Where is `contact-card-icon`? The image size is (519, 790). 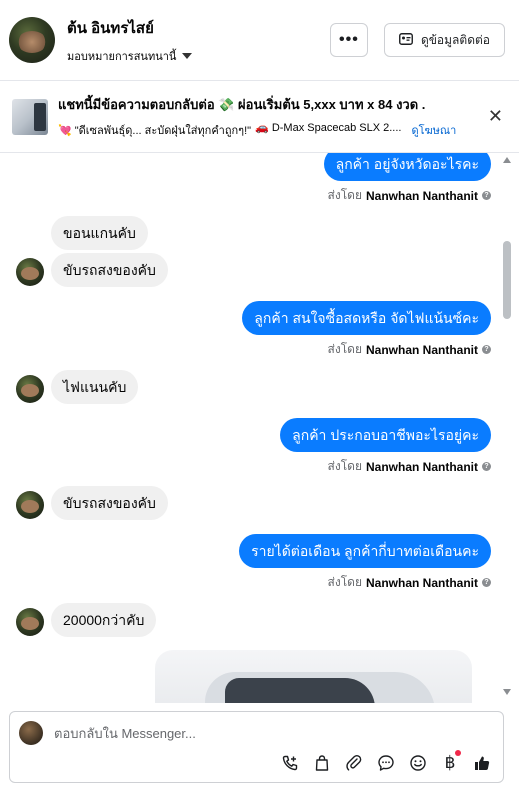 contact-card-icon is located at coordinates (405, 40).